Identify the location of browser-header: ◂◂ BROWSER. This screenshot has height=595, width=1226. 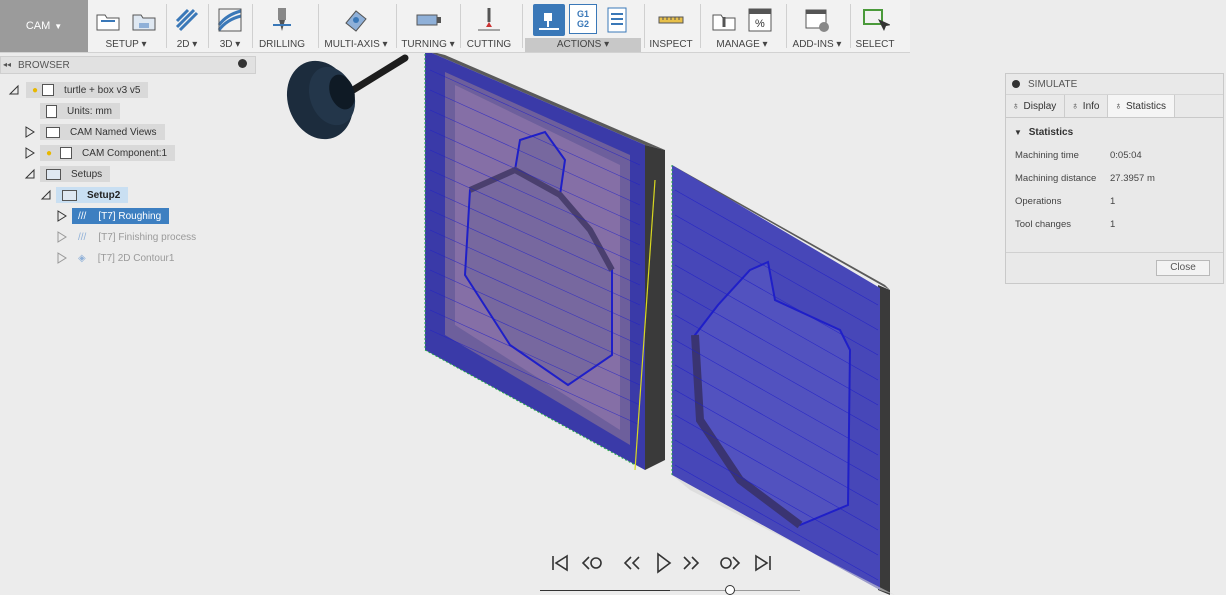
(128, 65).